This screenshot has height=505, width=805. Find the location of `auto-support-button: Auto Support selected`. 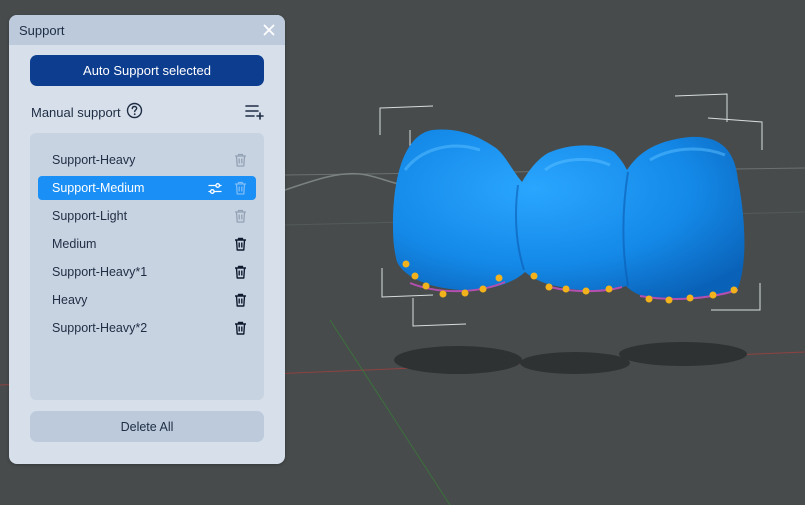

auto-support-button: Auto Support selected is located at coordinates (147, 70).